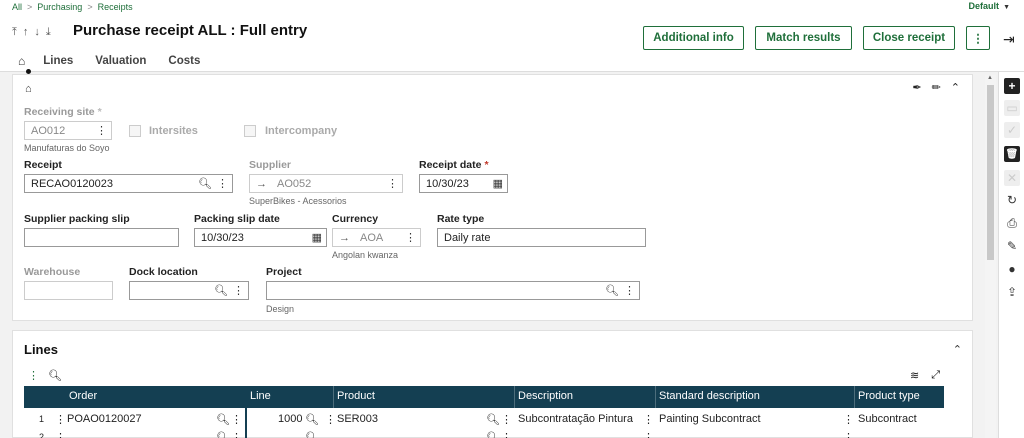 This screenshot has width=1024, height=438. Describe the element at coordinates (1012, 223) in the screenshot. I see `print-icon: ⎙` at that location.